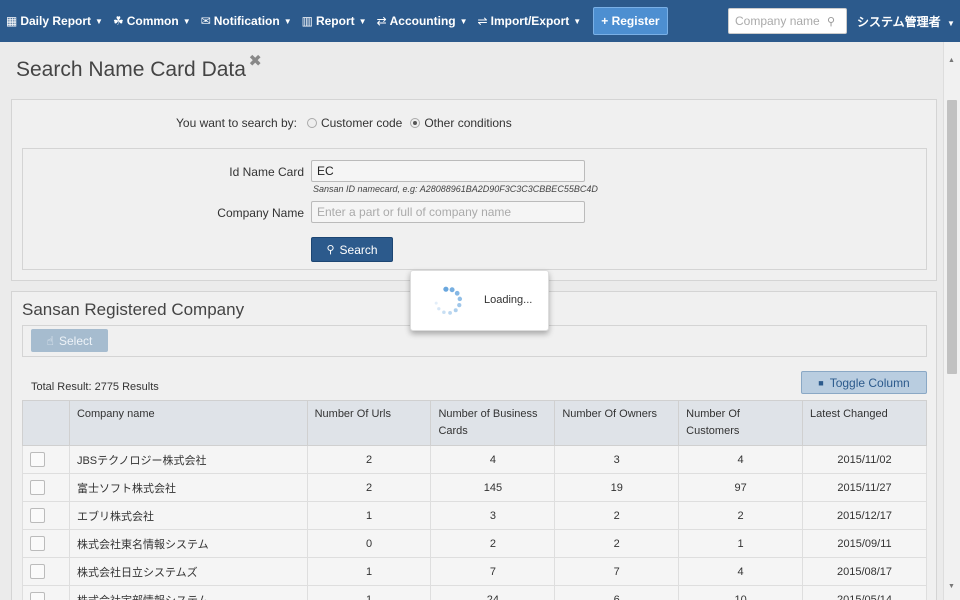 The width and height of the screenshot is (960, 600). Describe the element at coordinates (448, 300) in the screenshot. I see `spinner-icon` at that location.